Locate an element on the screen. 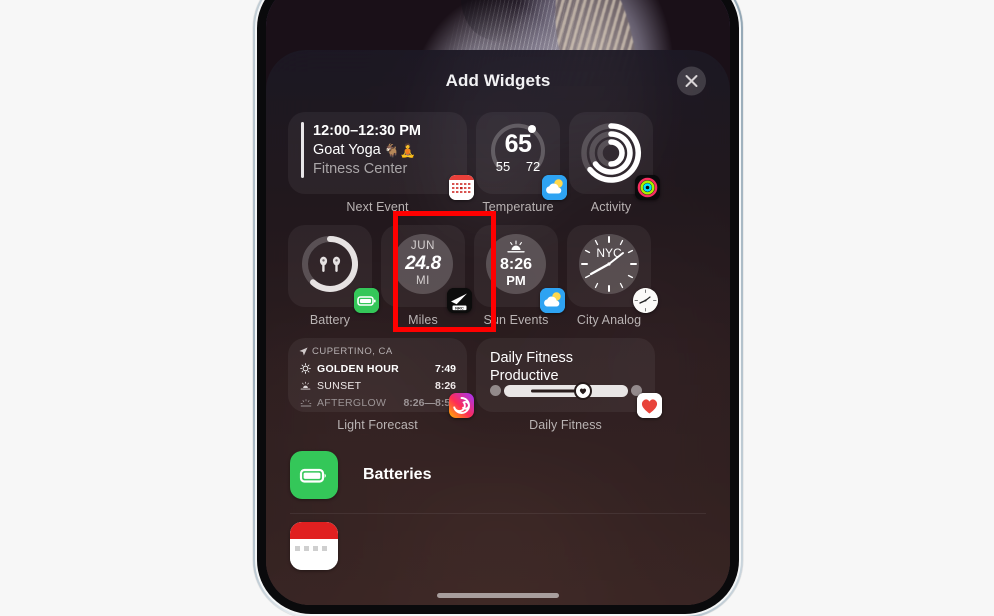  sun-events-time: 8:26 is located at coordinates (516, 265).